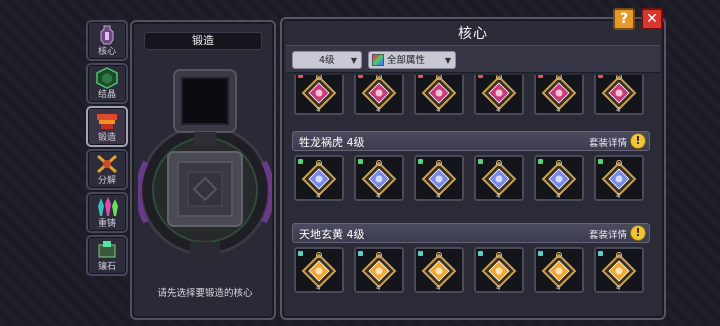  Describe the element at coordinates (471, 141) in the screenshot. I see `set-header: 牲龙祸虎 4级 套装详情 !` at that location.